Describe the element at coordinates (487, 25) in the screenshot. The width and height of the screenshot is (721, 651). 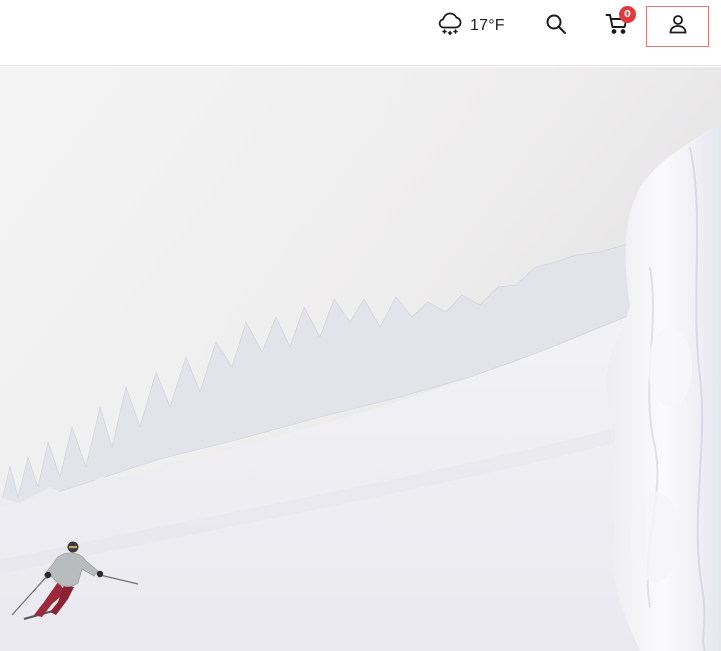
I see `weather-temperature: 17°F` at that location.